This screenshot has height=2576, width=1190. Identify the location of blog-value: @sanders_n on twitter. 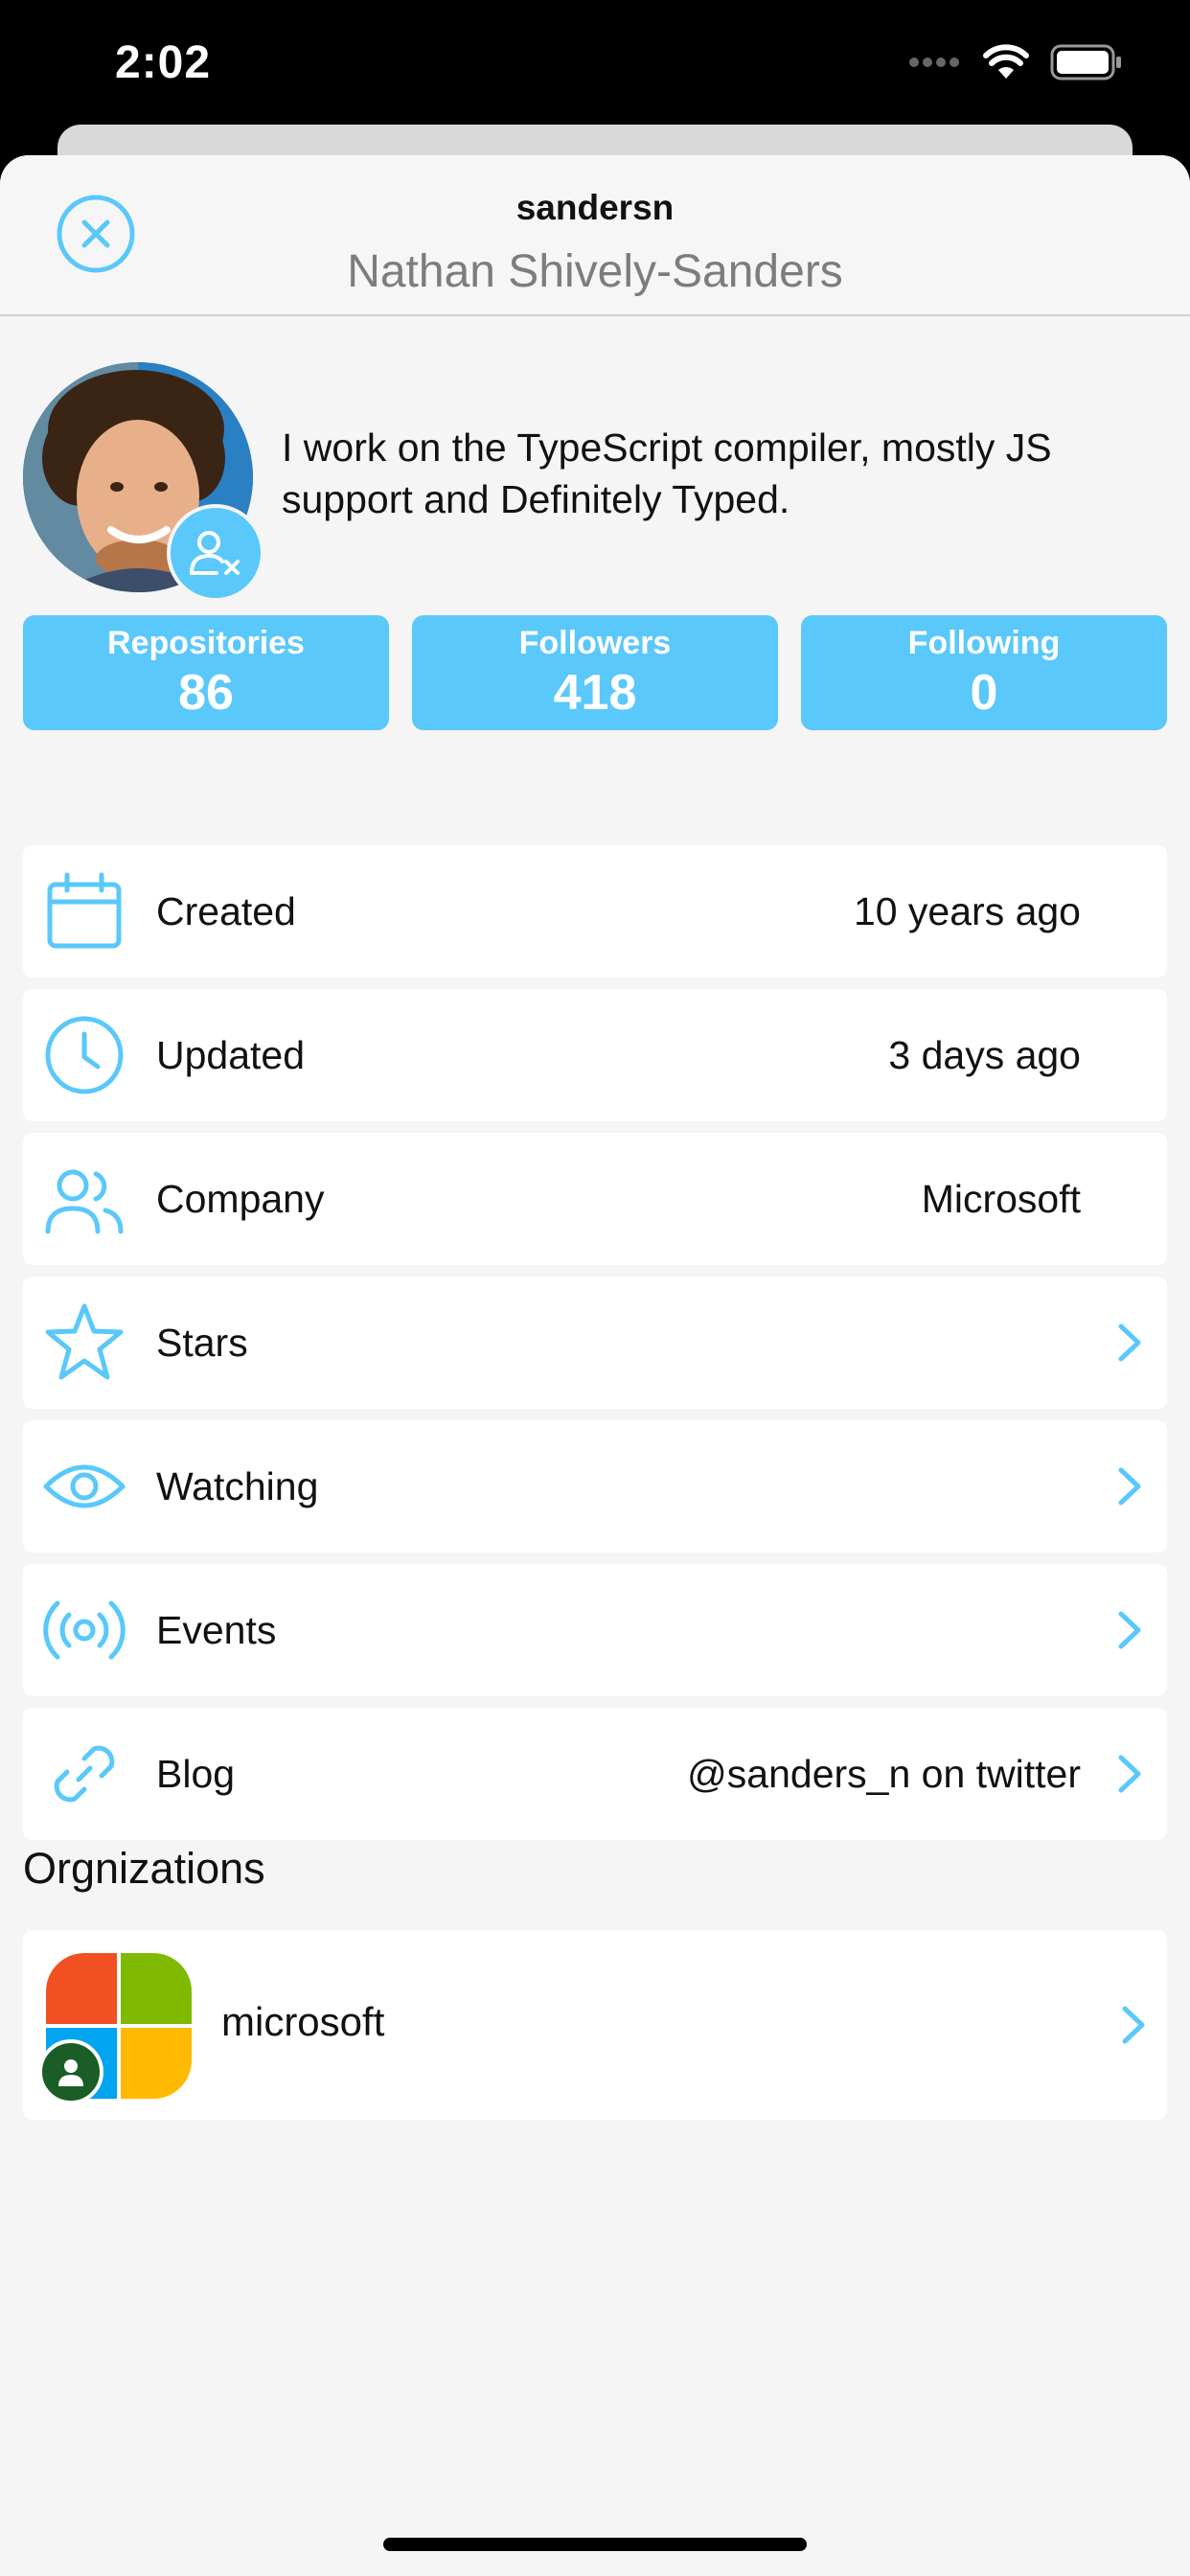
(884, 1773).